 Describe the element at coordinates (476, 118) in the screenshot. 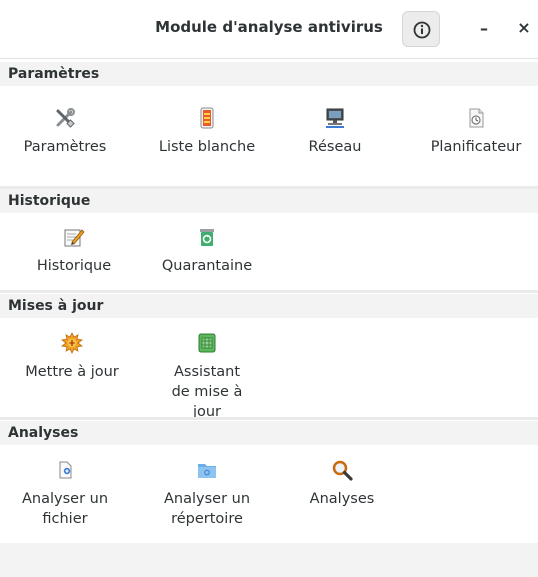

I see `scheduler-icon` at that location.